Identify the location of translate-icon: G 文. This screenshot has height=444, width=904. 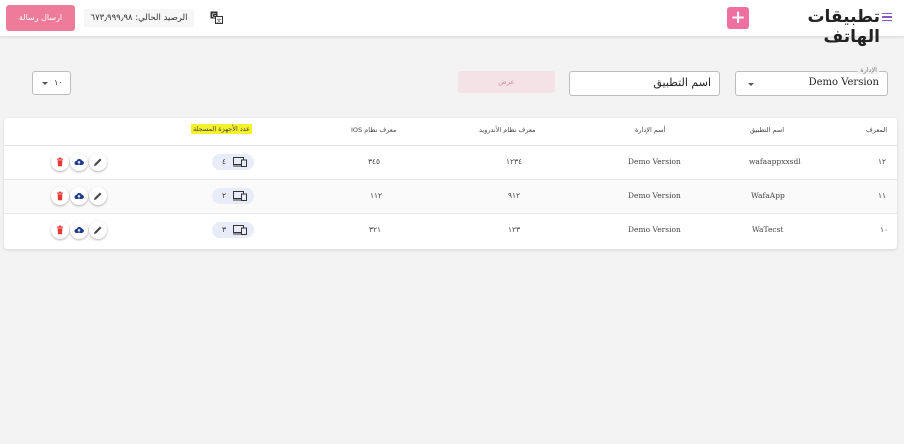
(216, 17).